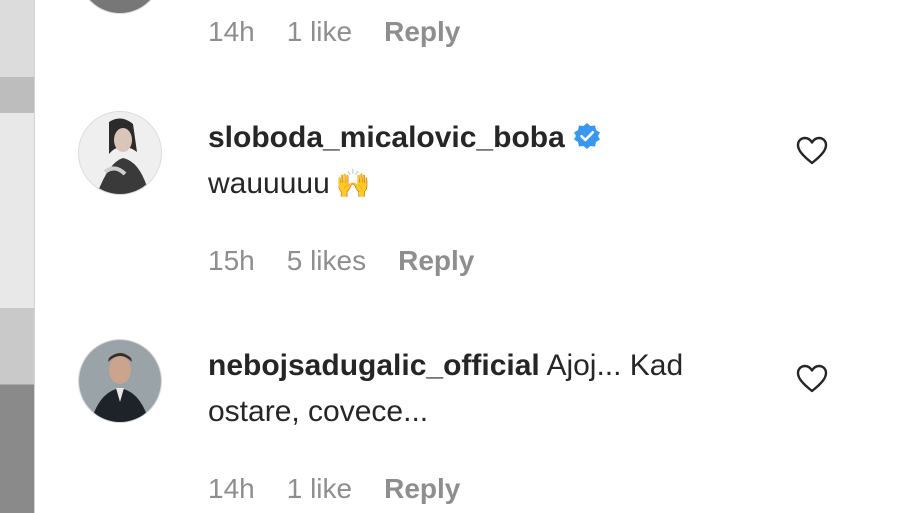  I want to click on background-post-image-edge, so click(17, 256).